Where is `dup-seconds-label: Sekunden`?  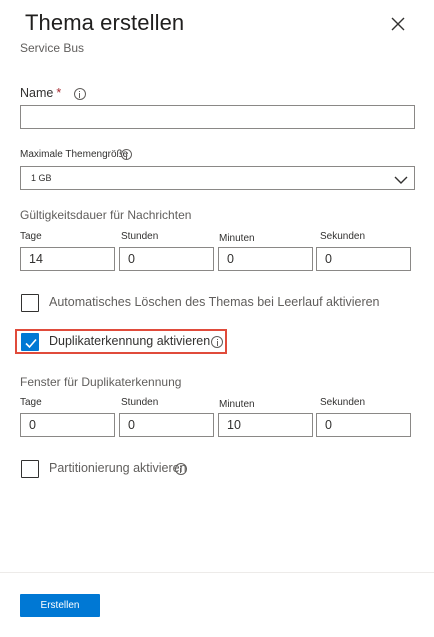 dup-seconds-label: Sekunden is located at coordinates (343, 402).